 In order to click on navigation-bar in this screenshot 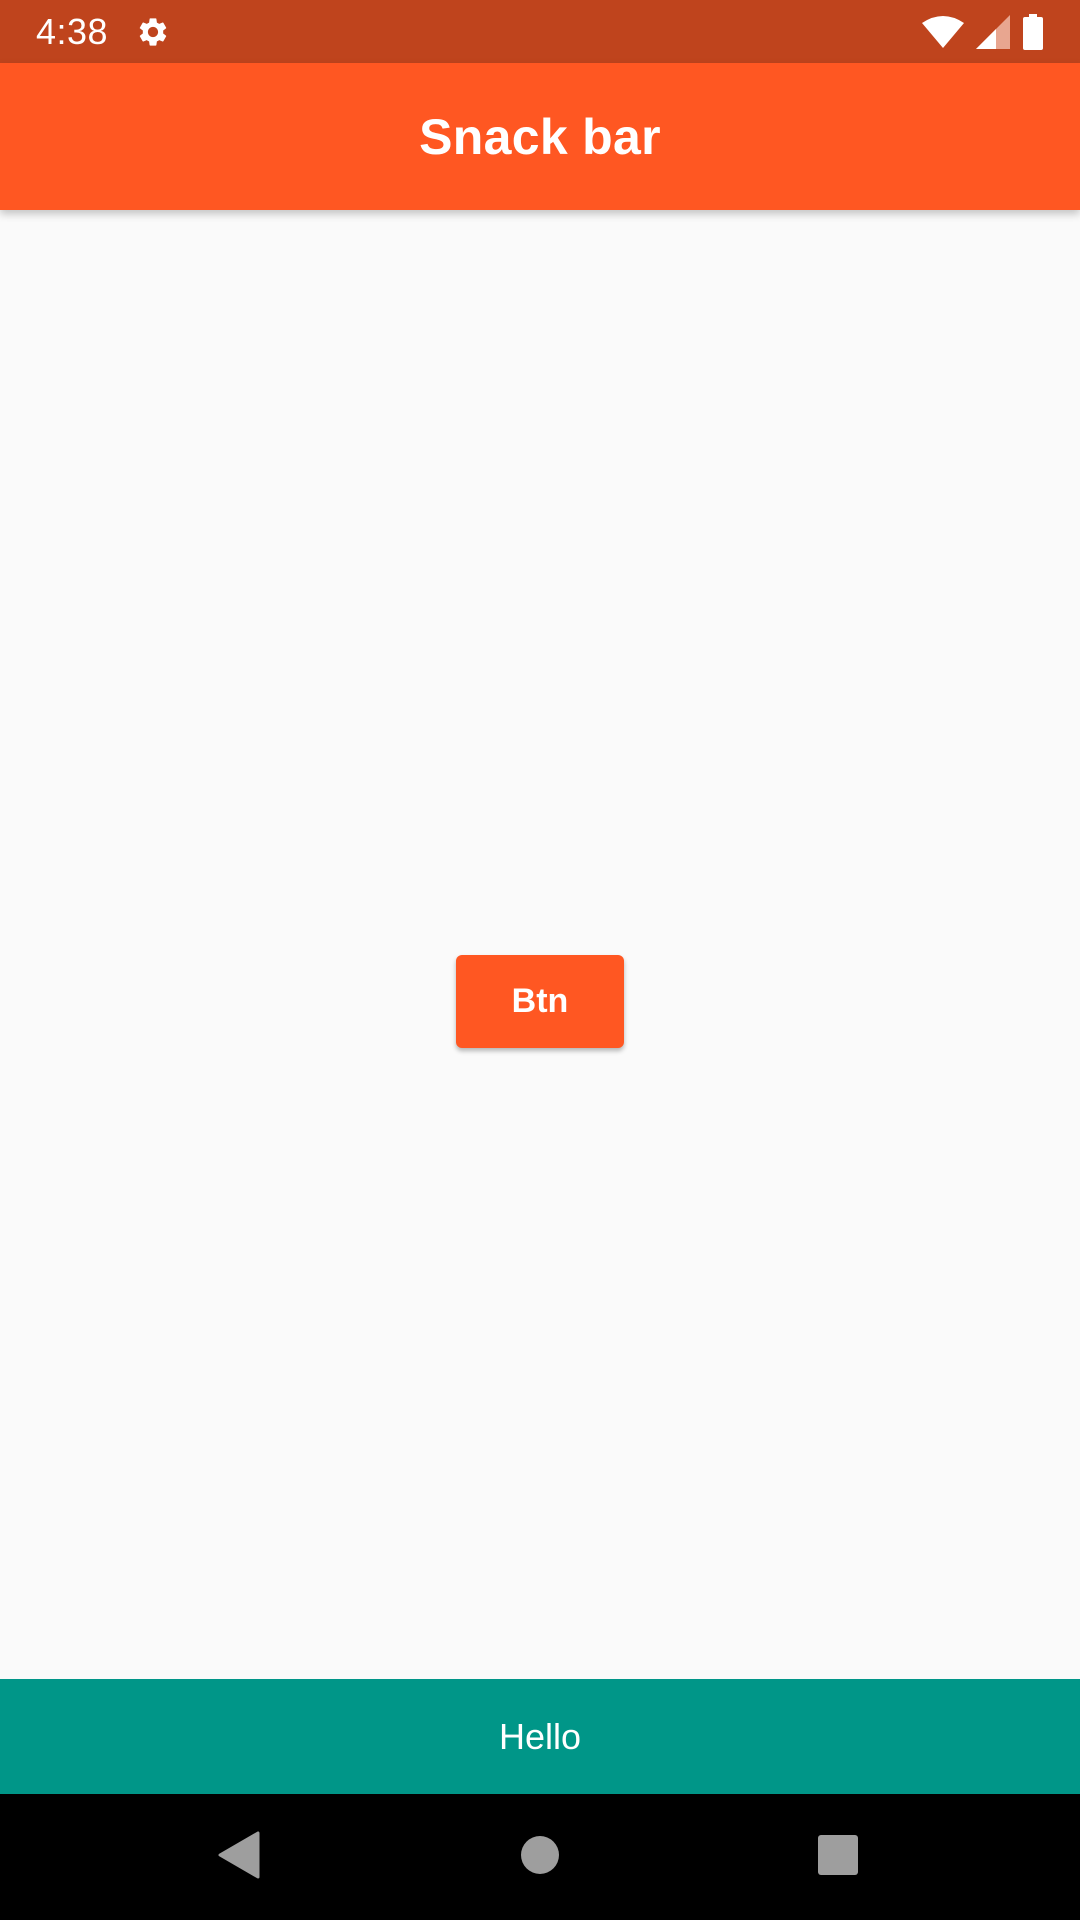, I will do `click(540, 1857)`.